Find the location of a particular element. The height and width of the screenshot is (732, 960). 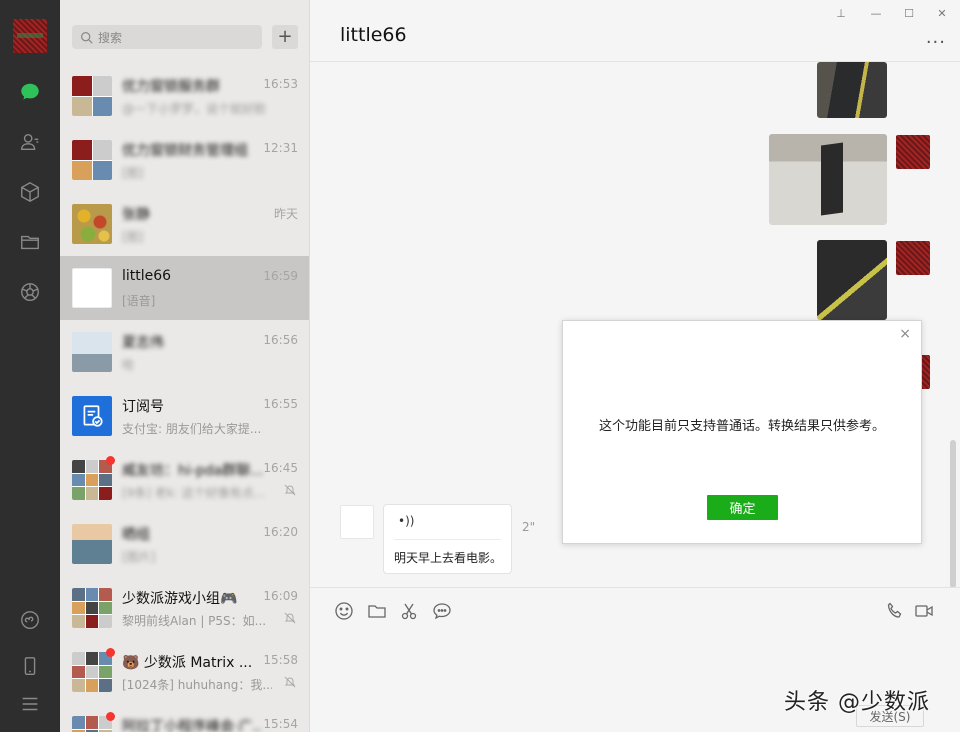

scrollbar is located at coordinates (953, 514).